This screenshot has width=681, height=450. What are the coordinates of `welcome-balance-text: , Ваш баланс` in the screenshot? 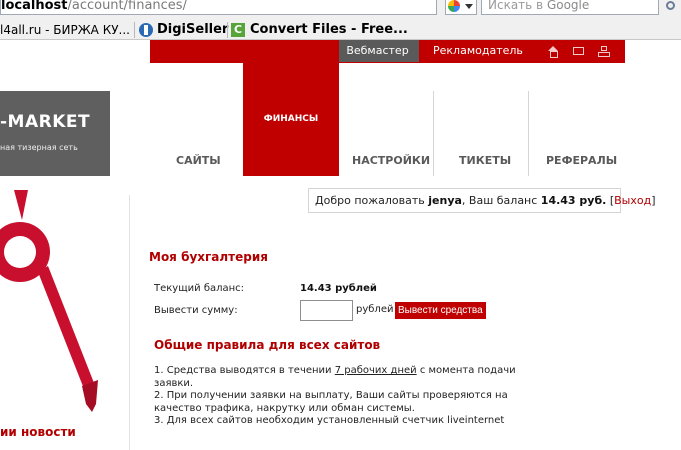 It's located at (501, 200).